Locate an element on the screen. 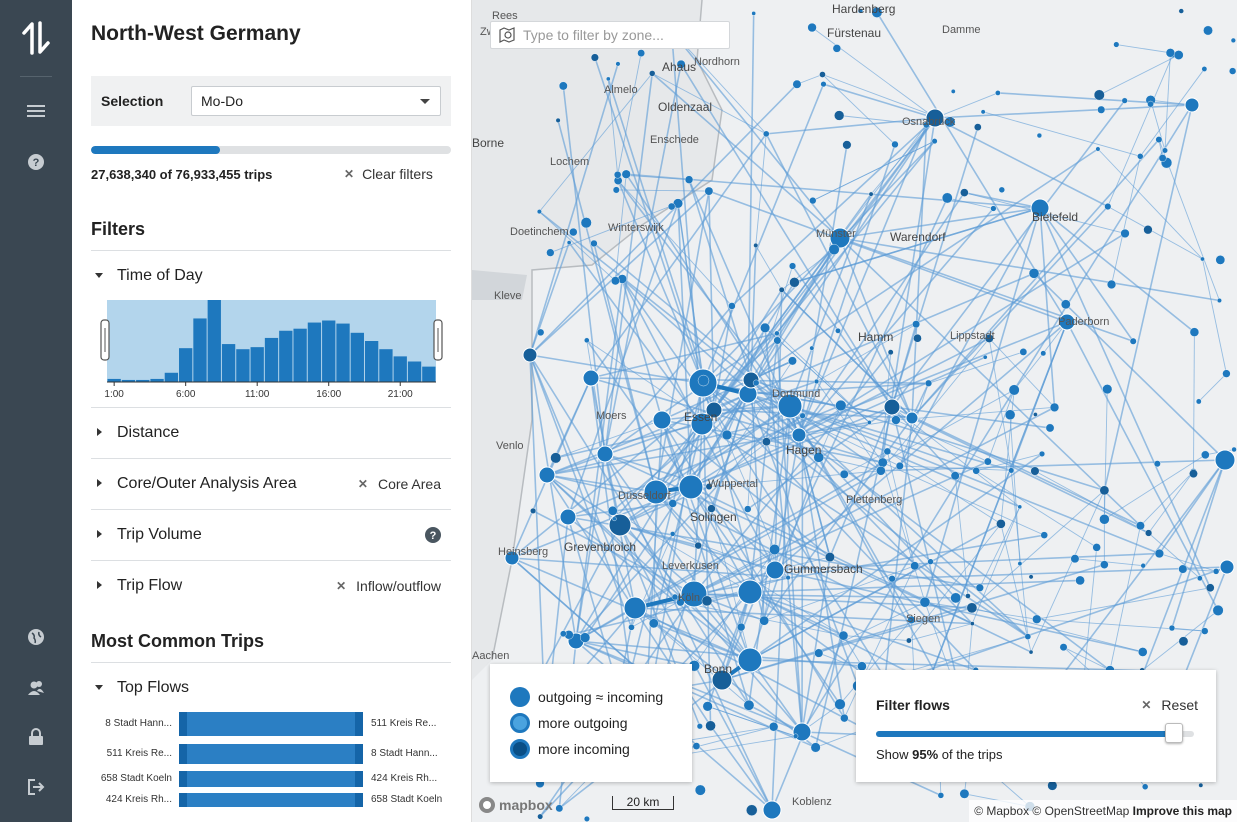 The width and height of the screenshot is (1237, 822). filter-trip-flow: Trip Flow ✕ Inflow/outflow is located at coordinates (271, 586).